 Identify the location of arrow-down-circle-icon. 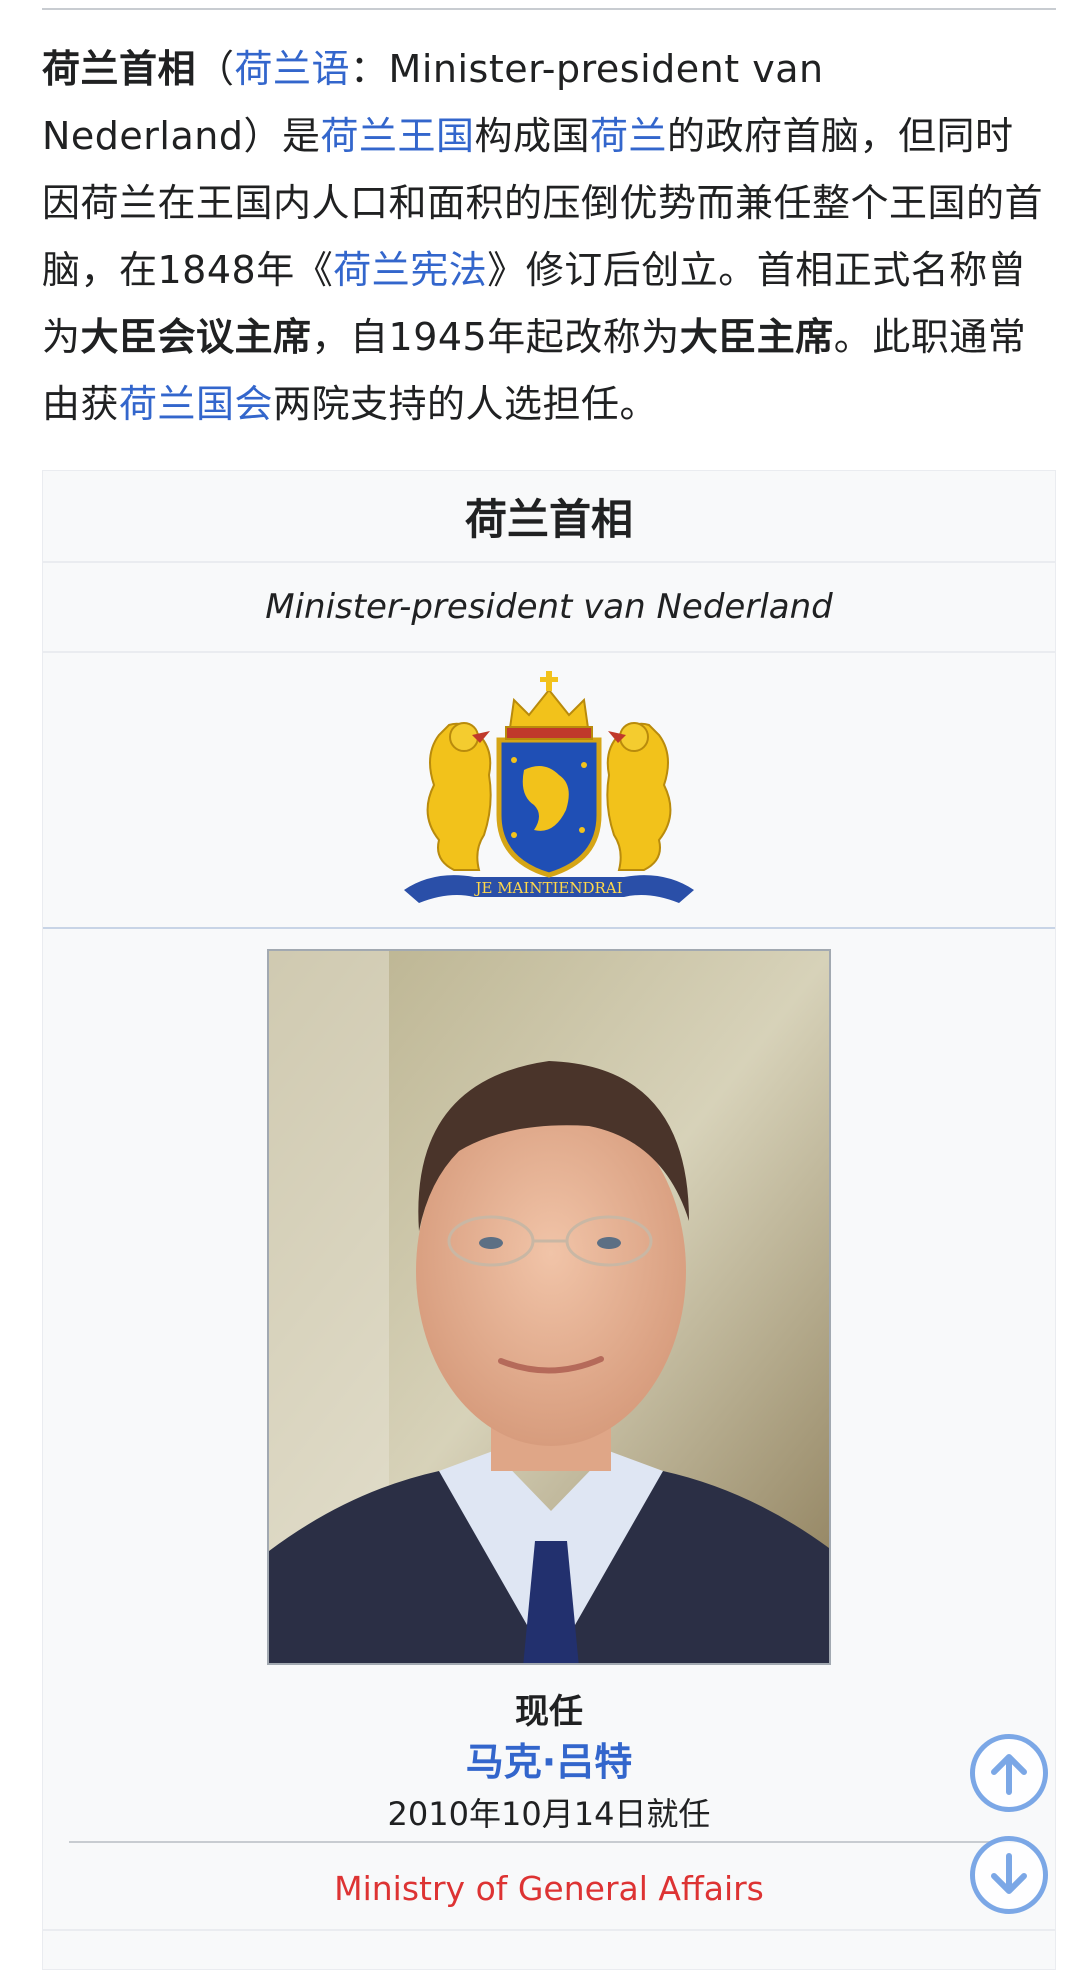
(1009, 1873).